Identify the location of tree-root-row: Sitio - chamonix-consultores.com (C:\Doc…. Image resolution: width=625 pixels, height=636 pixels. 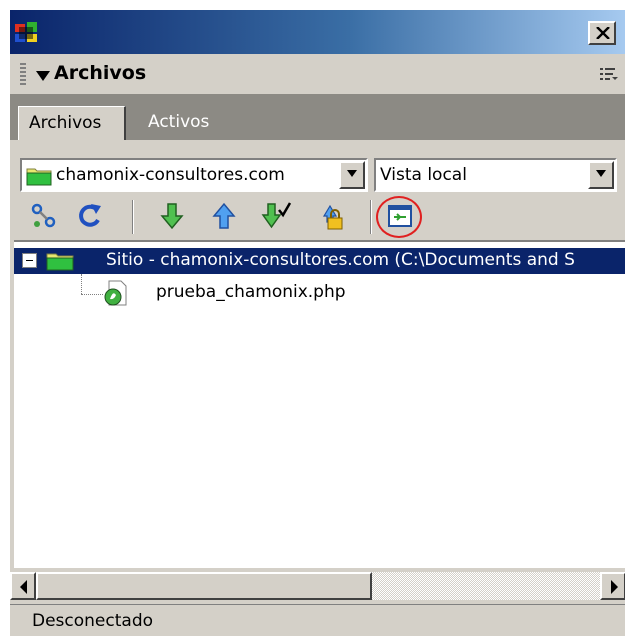
(319, 261).